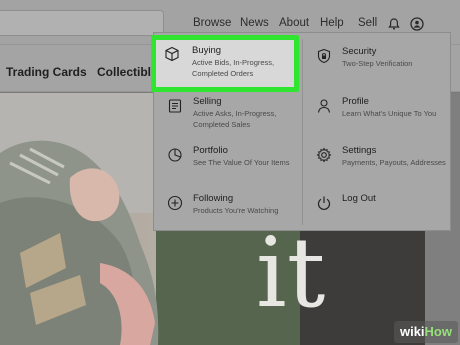 The width and height of the screenshot is (460, 345). I want to click on watermark-how: How, so click(438, 331).